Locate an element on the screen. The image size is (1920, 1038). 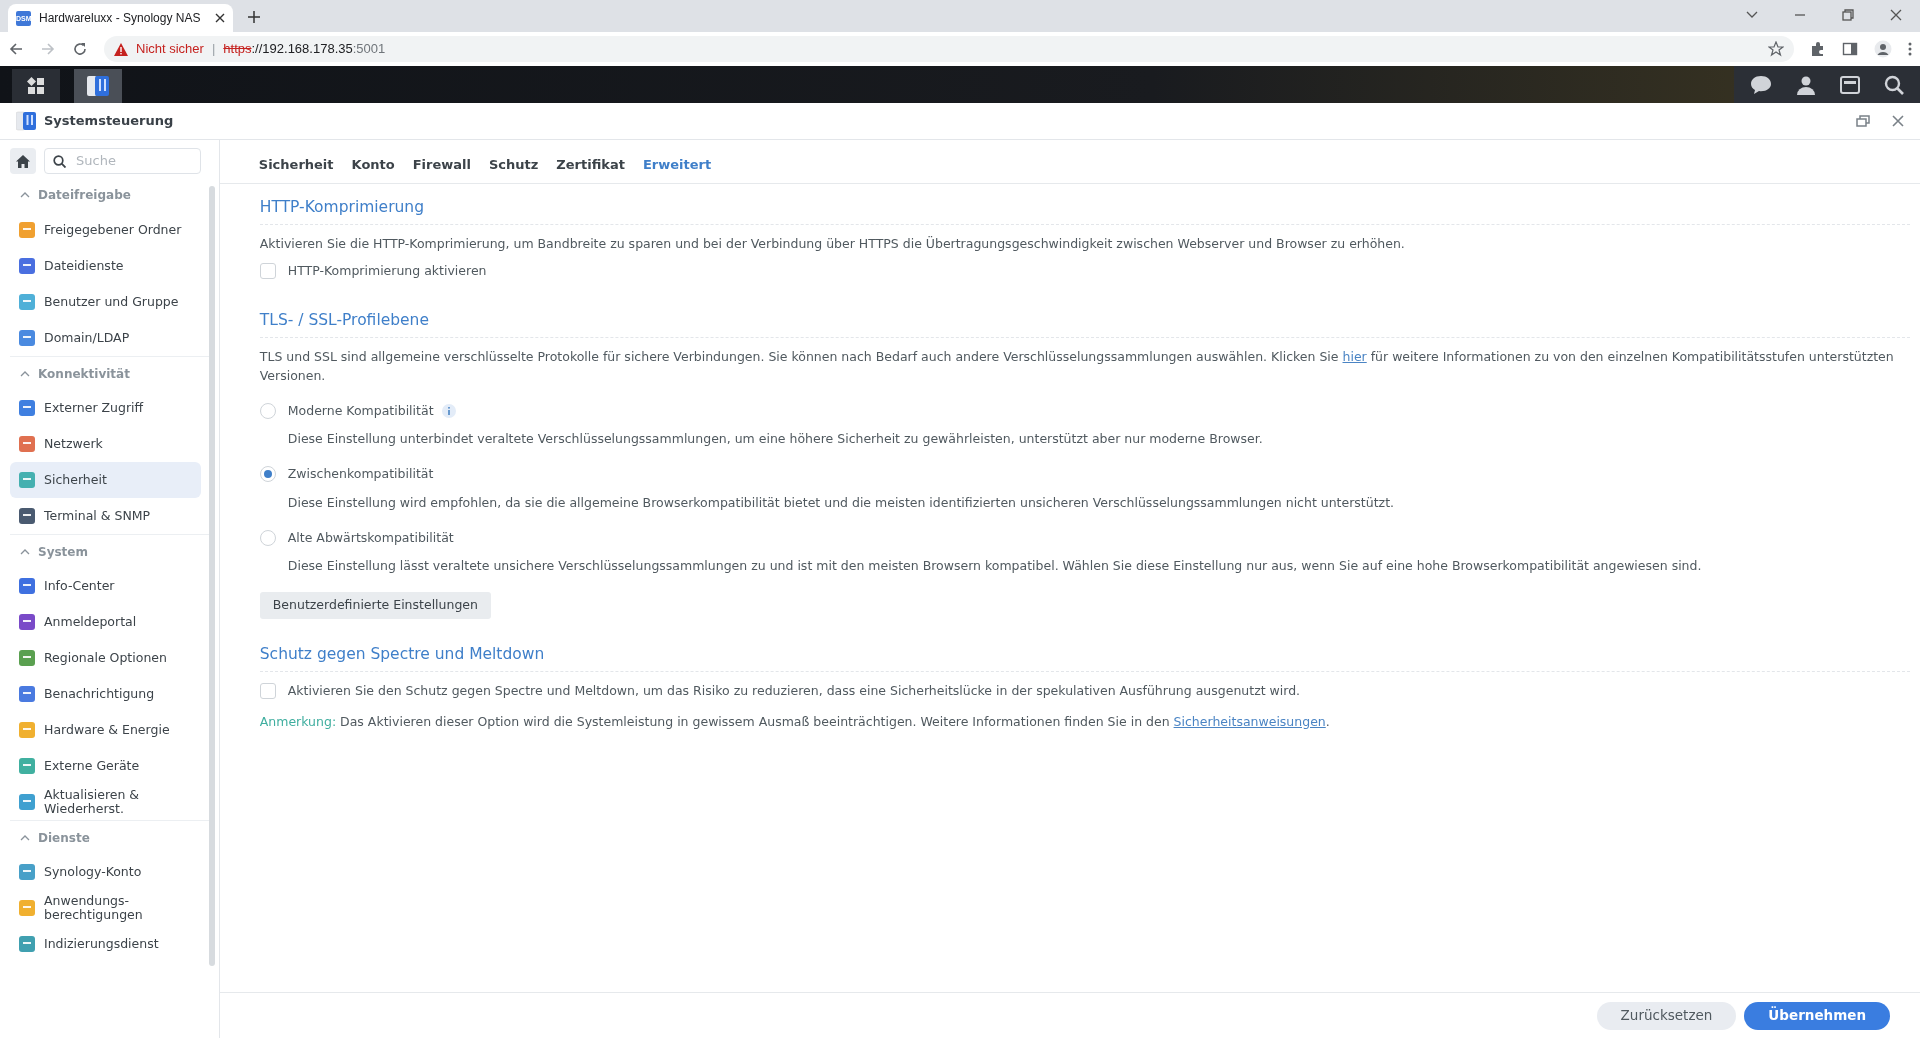
radio-label: Zwischenkompatibilität is located at coordinates (360, 474).